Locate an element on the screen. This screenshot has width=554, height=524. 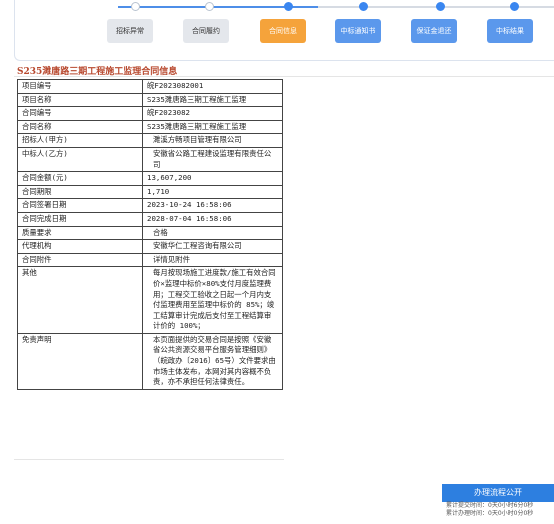
table-row: 合同编号 皖F2023082 is located at coordinates (150, 113).